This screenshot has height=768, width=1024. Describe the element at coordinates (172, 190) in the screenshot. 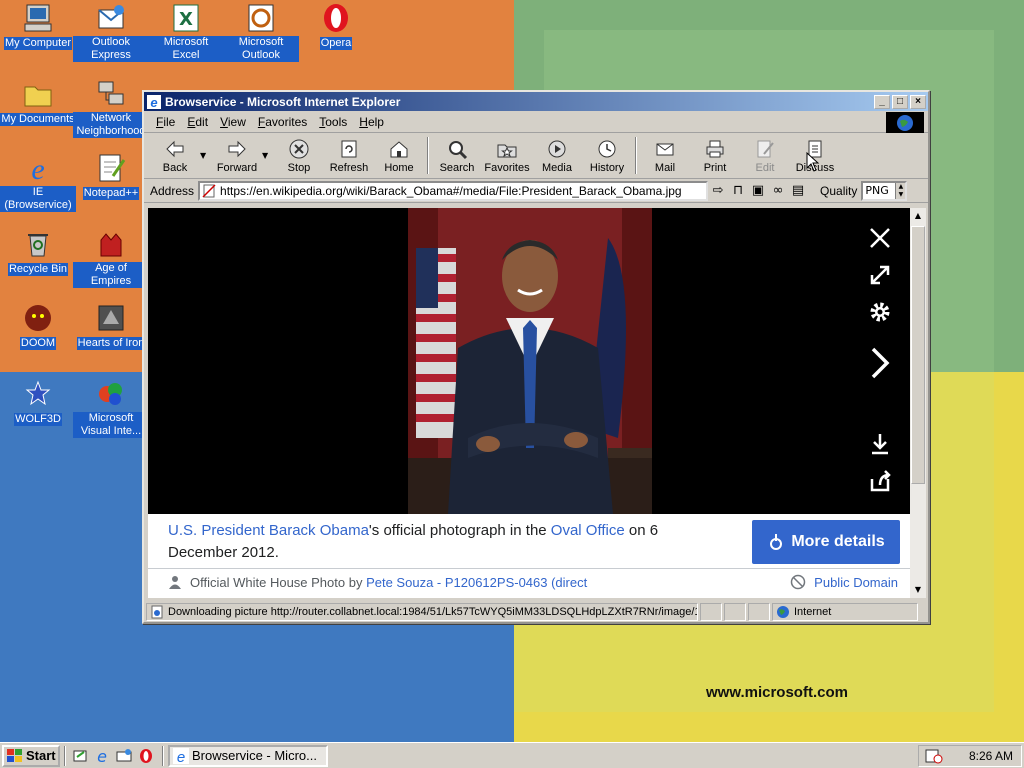

I see `address-label: Address` at that location.